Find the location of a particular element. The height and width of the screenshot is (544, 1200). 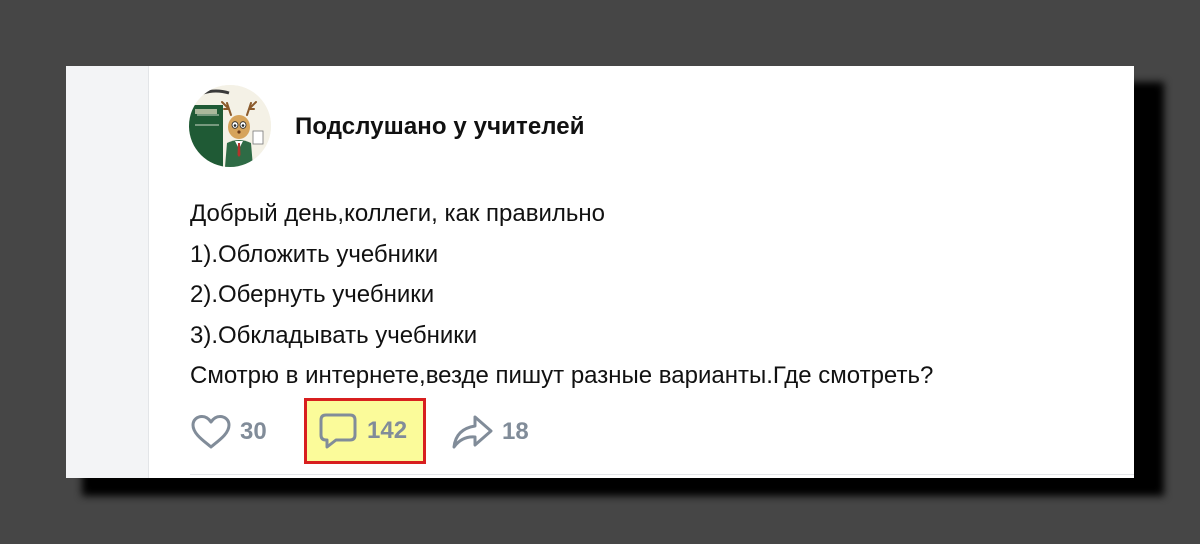

heart-icon is located at coordinates (211, 432).